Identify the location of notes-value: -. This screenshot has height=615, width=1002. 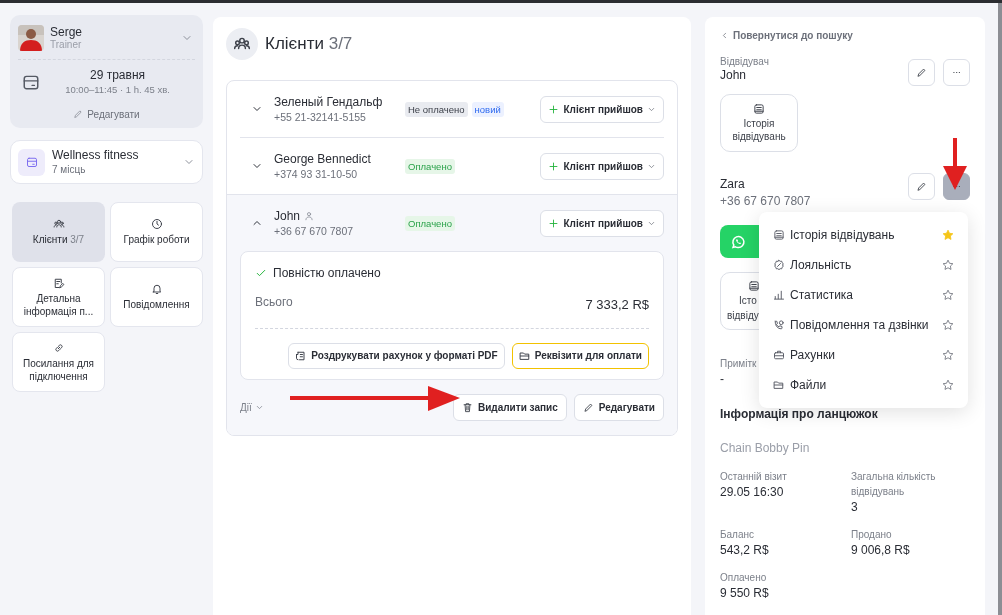
(722, 379).